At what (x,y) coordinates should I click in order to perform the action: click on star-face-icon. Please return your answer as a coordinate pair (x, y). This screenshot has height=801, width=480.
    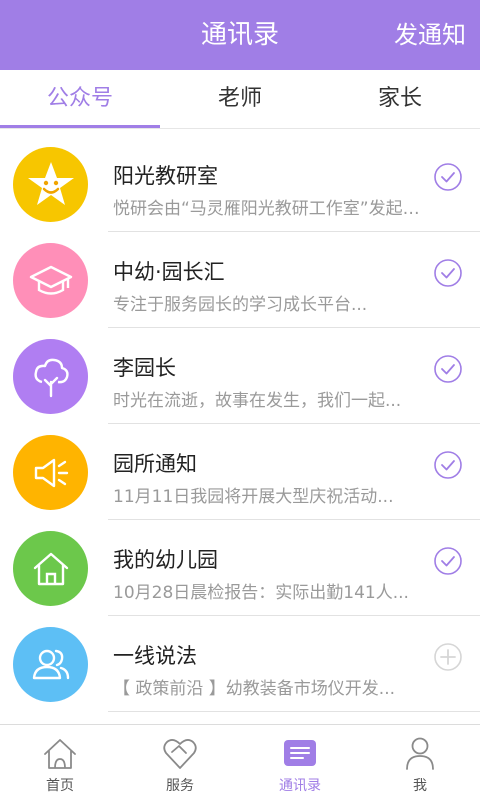
    Looking at the image, I should click on (50, 183).